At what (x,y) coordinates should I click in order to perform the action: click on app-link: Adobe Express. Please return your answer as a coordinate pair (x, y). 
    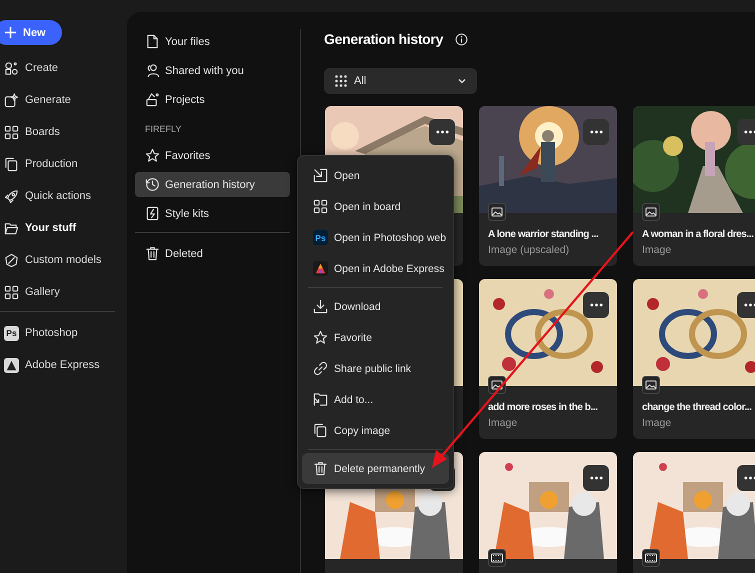
    Looking at the image, I should click on (57, 365).